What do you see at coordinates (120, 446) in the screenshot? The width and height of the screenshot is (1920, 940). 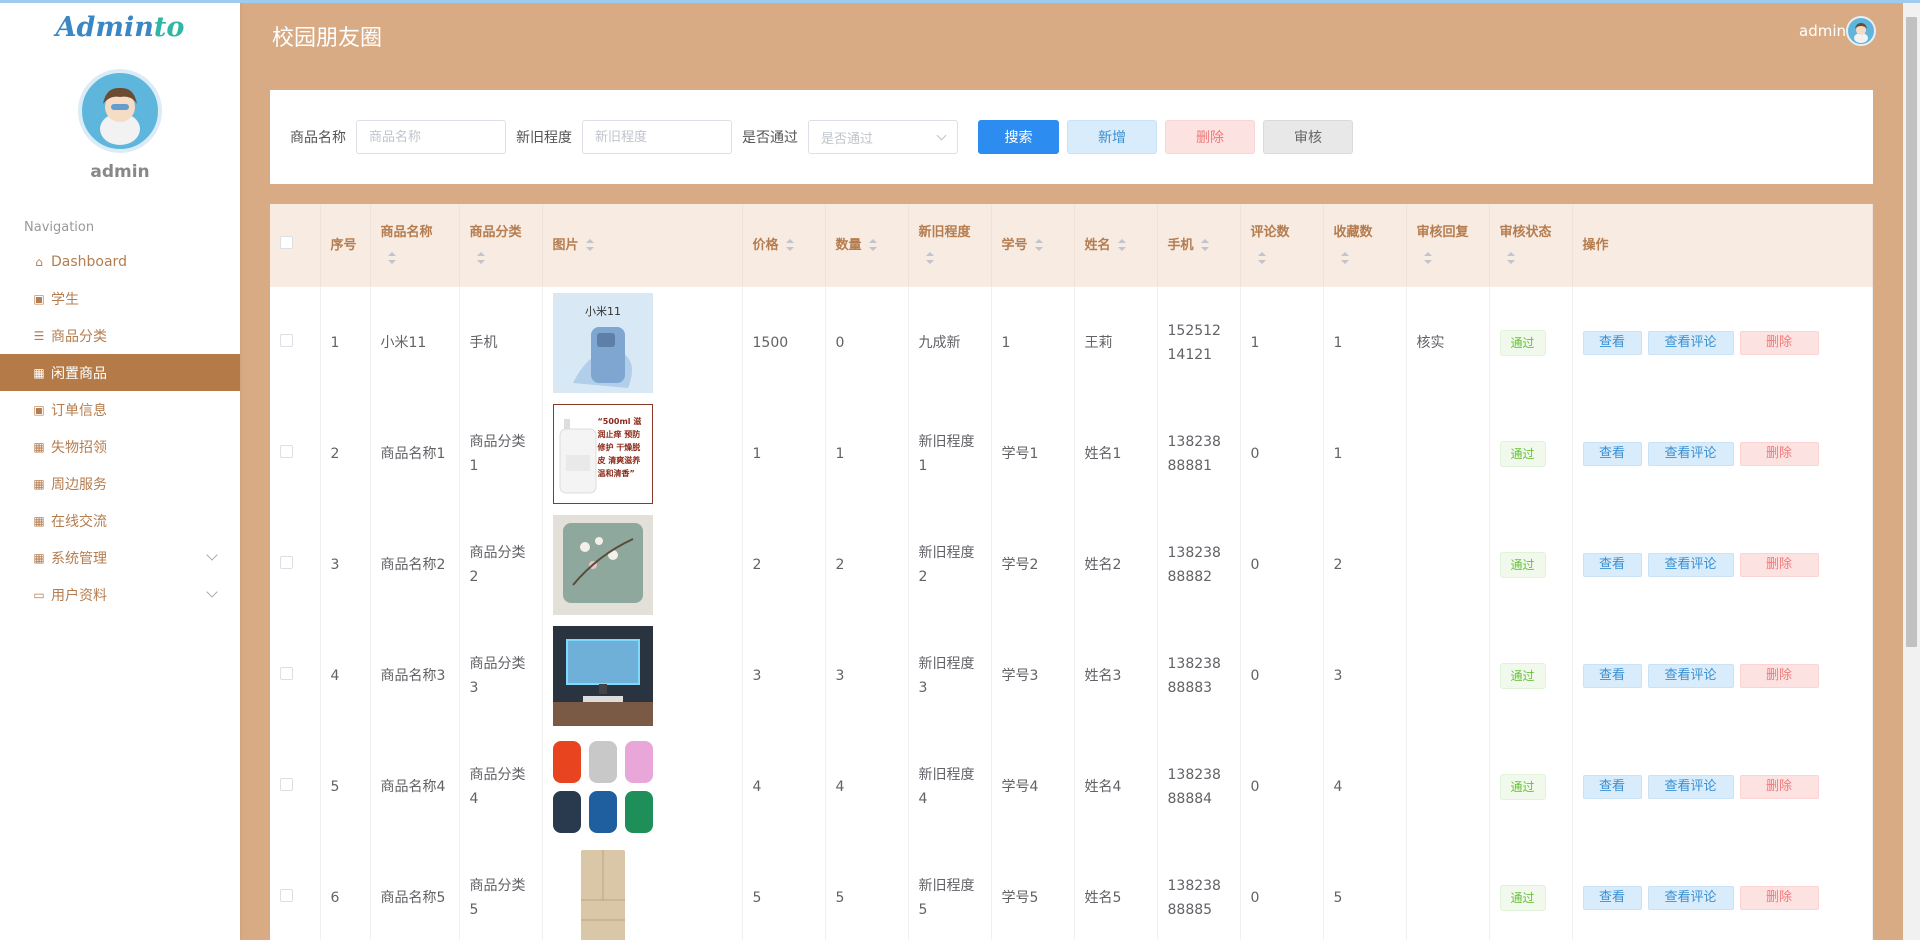 I see `sidebar-item-lost-found: ▦ 失物招领` at bounding box center [120, 446].